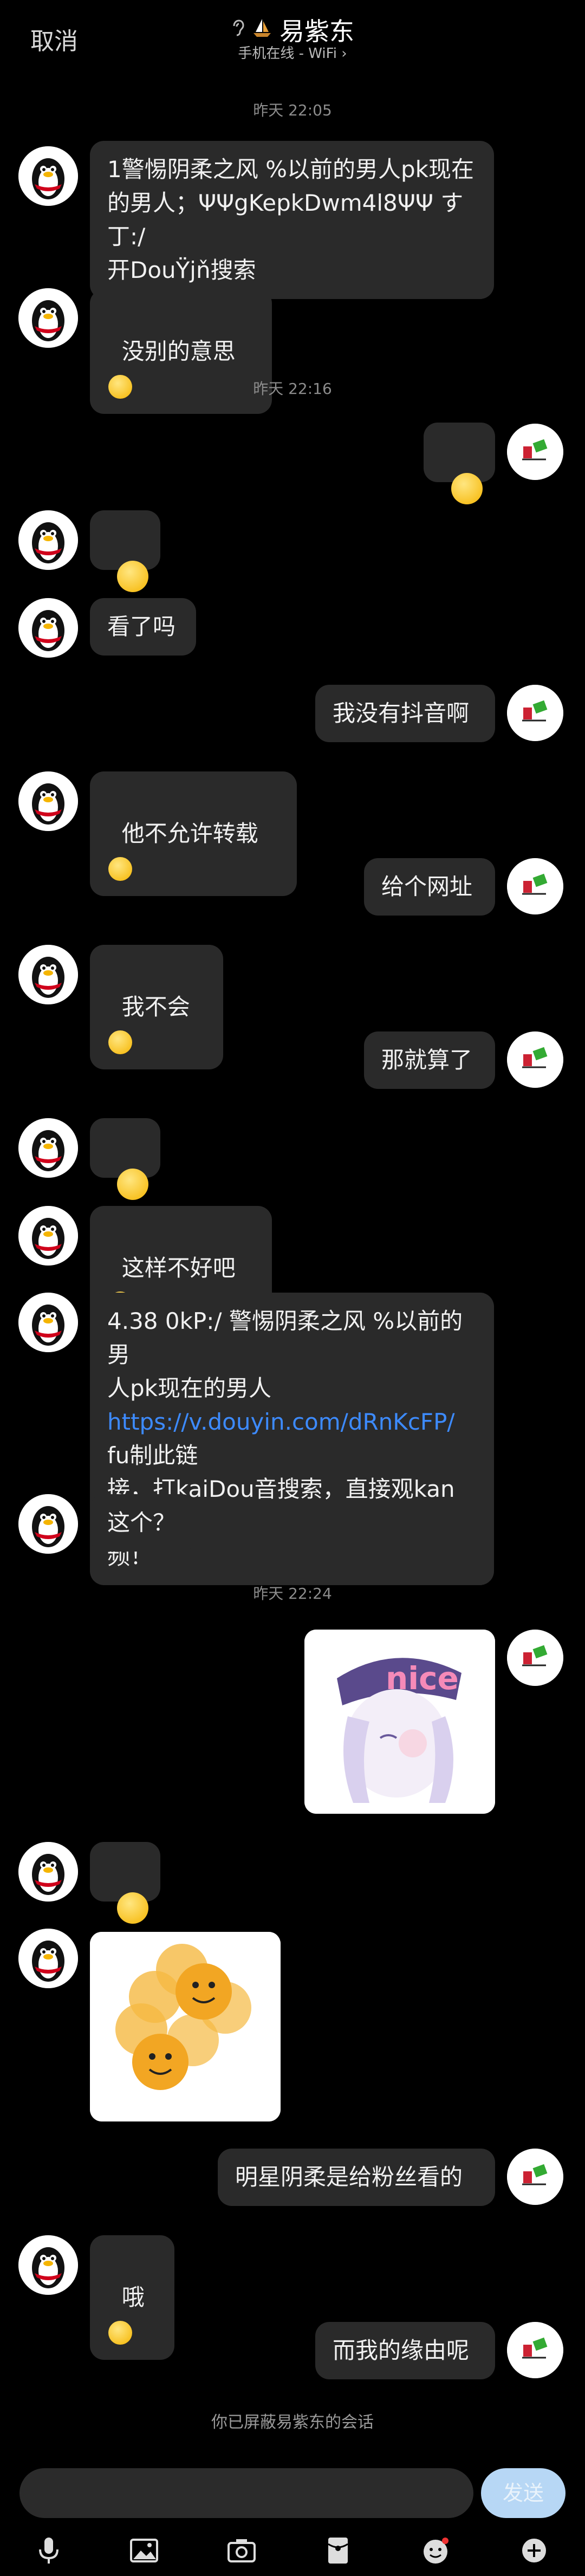 This screenshot has width=585, height=2576. What do you see at coordinates (292, 35) in the screenshot?
I see `chat-header: 取消 易紫东 手机在线 - WiFi ›` at bounding box center [292, 35].